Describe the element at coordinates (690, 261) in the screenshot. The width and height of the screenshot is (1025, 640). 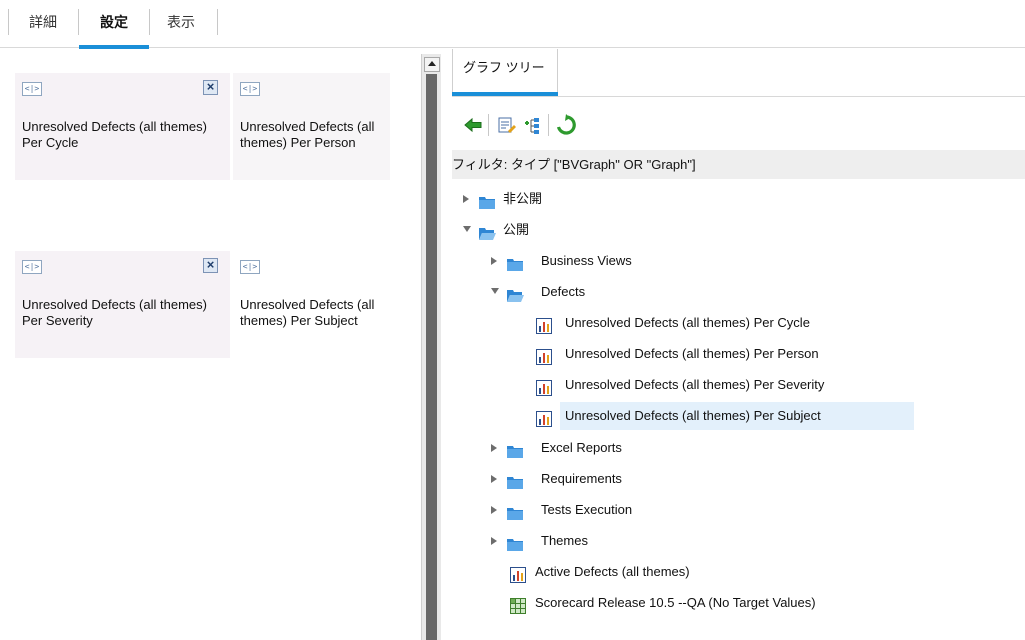
I see `tree-item-business-views: Business Views` at that location.